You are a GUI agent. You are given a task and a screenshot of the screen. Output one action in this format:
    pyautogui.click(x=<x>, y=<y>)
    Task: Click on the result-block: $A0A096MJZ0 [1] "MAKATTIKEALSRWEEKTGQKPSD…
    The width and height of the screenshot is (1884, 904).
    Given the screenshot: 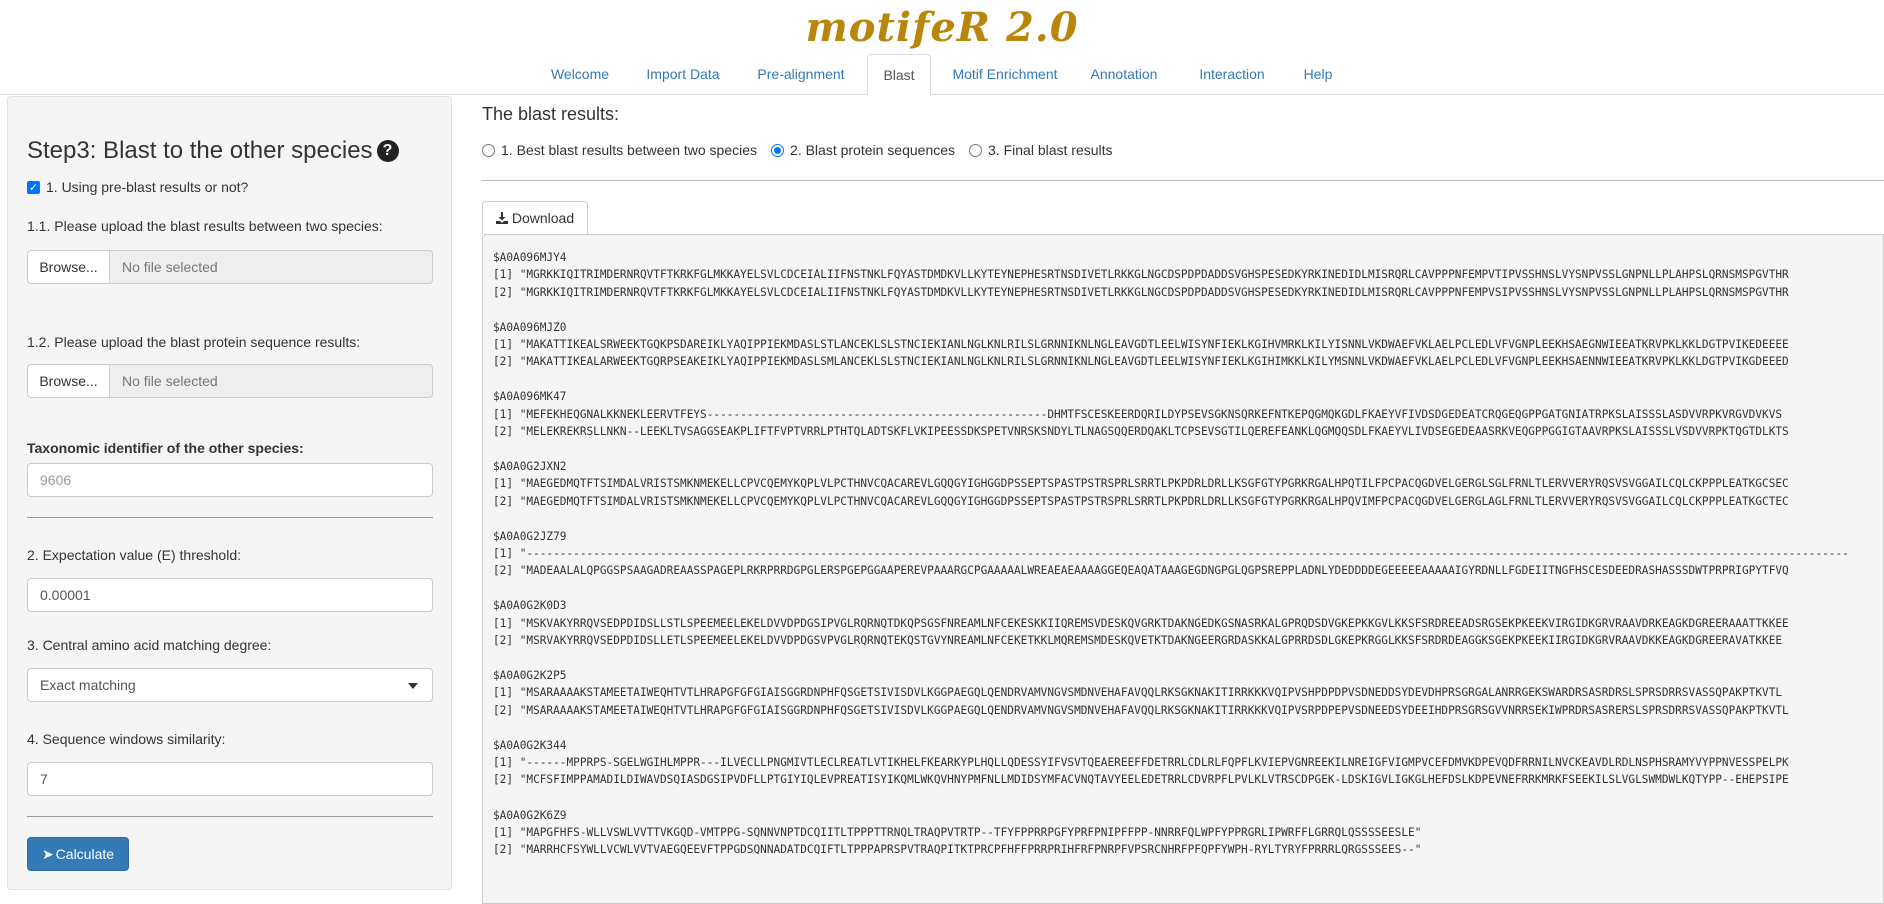 What is the action you would take?
    pyautogui.click(x=1188, y=345)
    